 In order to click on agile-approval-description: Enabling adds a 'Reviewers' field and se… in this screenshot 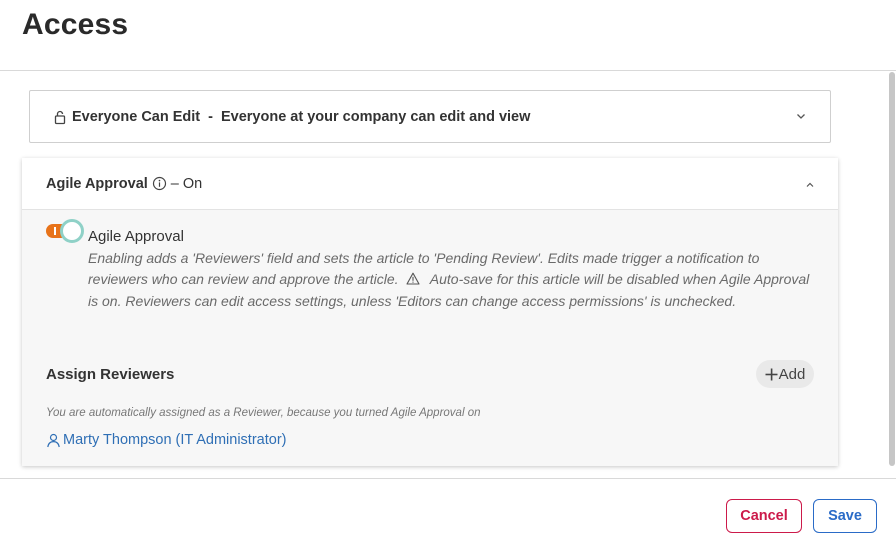, I will do `click(450, 280)`.